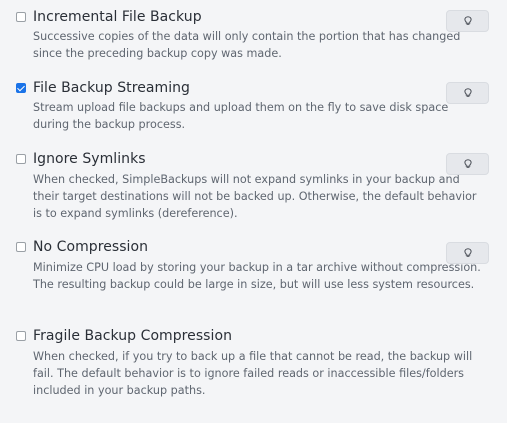 The height and width of the screenshot is (423, 507). What do you see at coordinates (21, 336) in the screenshot?
I see `fragile-backup-compression-checkbox` at bounding box center [21, 336].